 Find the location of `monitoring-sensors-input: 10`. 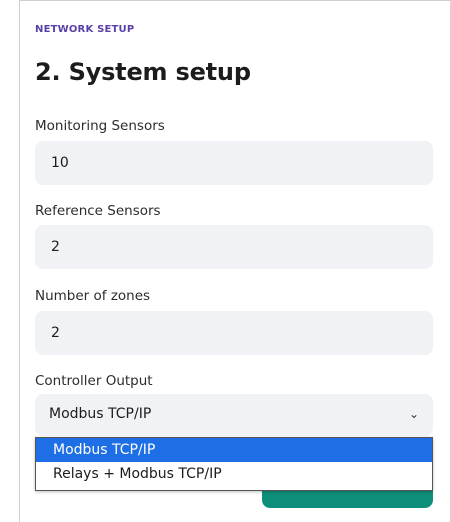

monitoring-sensors-input: 10 is located at coordinates (234, 163).